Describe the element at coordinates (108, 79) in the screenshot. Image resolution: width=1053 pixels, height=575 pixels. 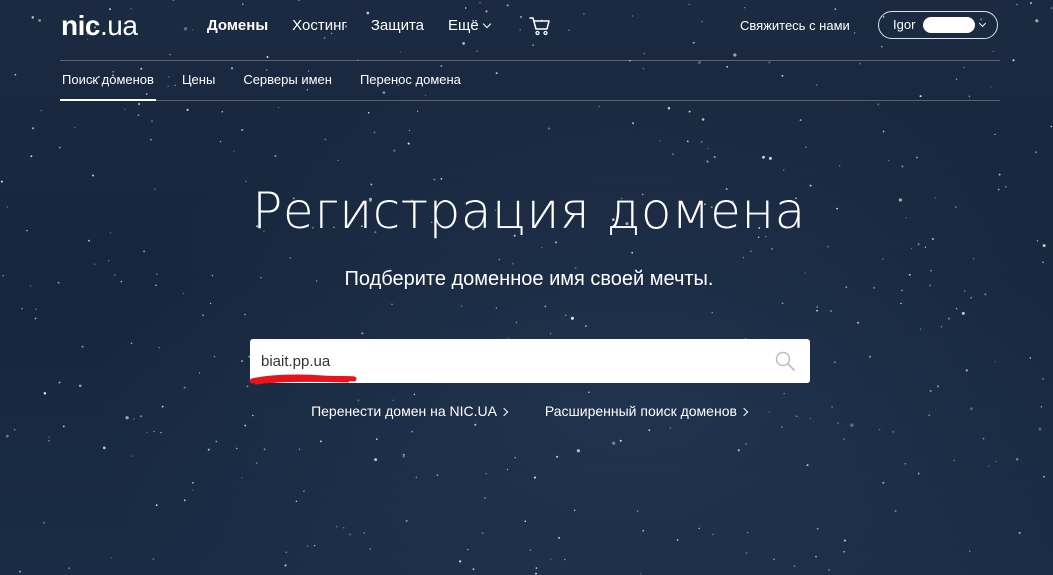
I see `subnav-item-label: Поиск доменов` at that location.